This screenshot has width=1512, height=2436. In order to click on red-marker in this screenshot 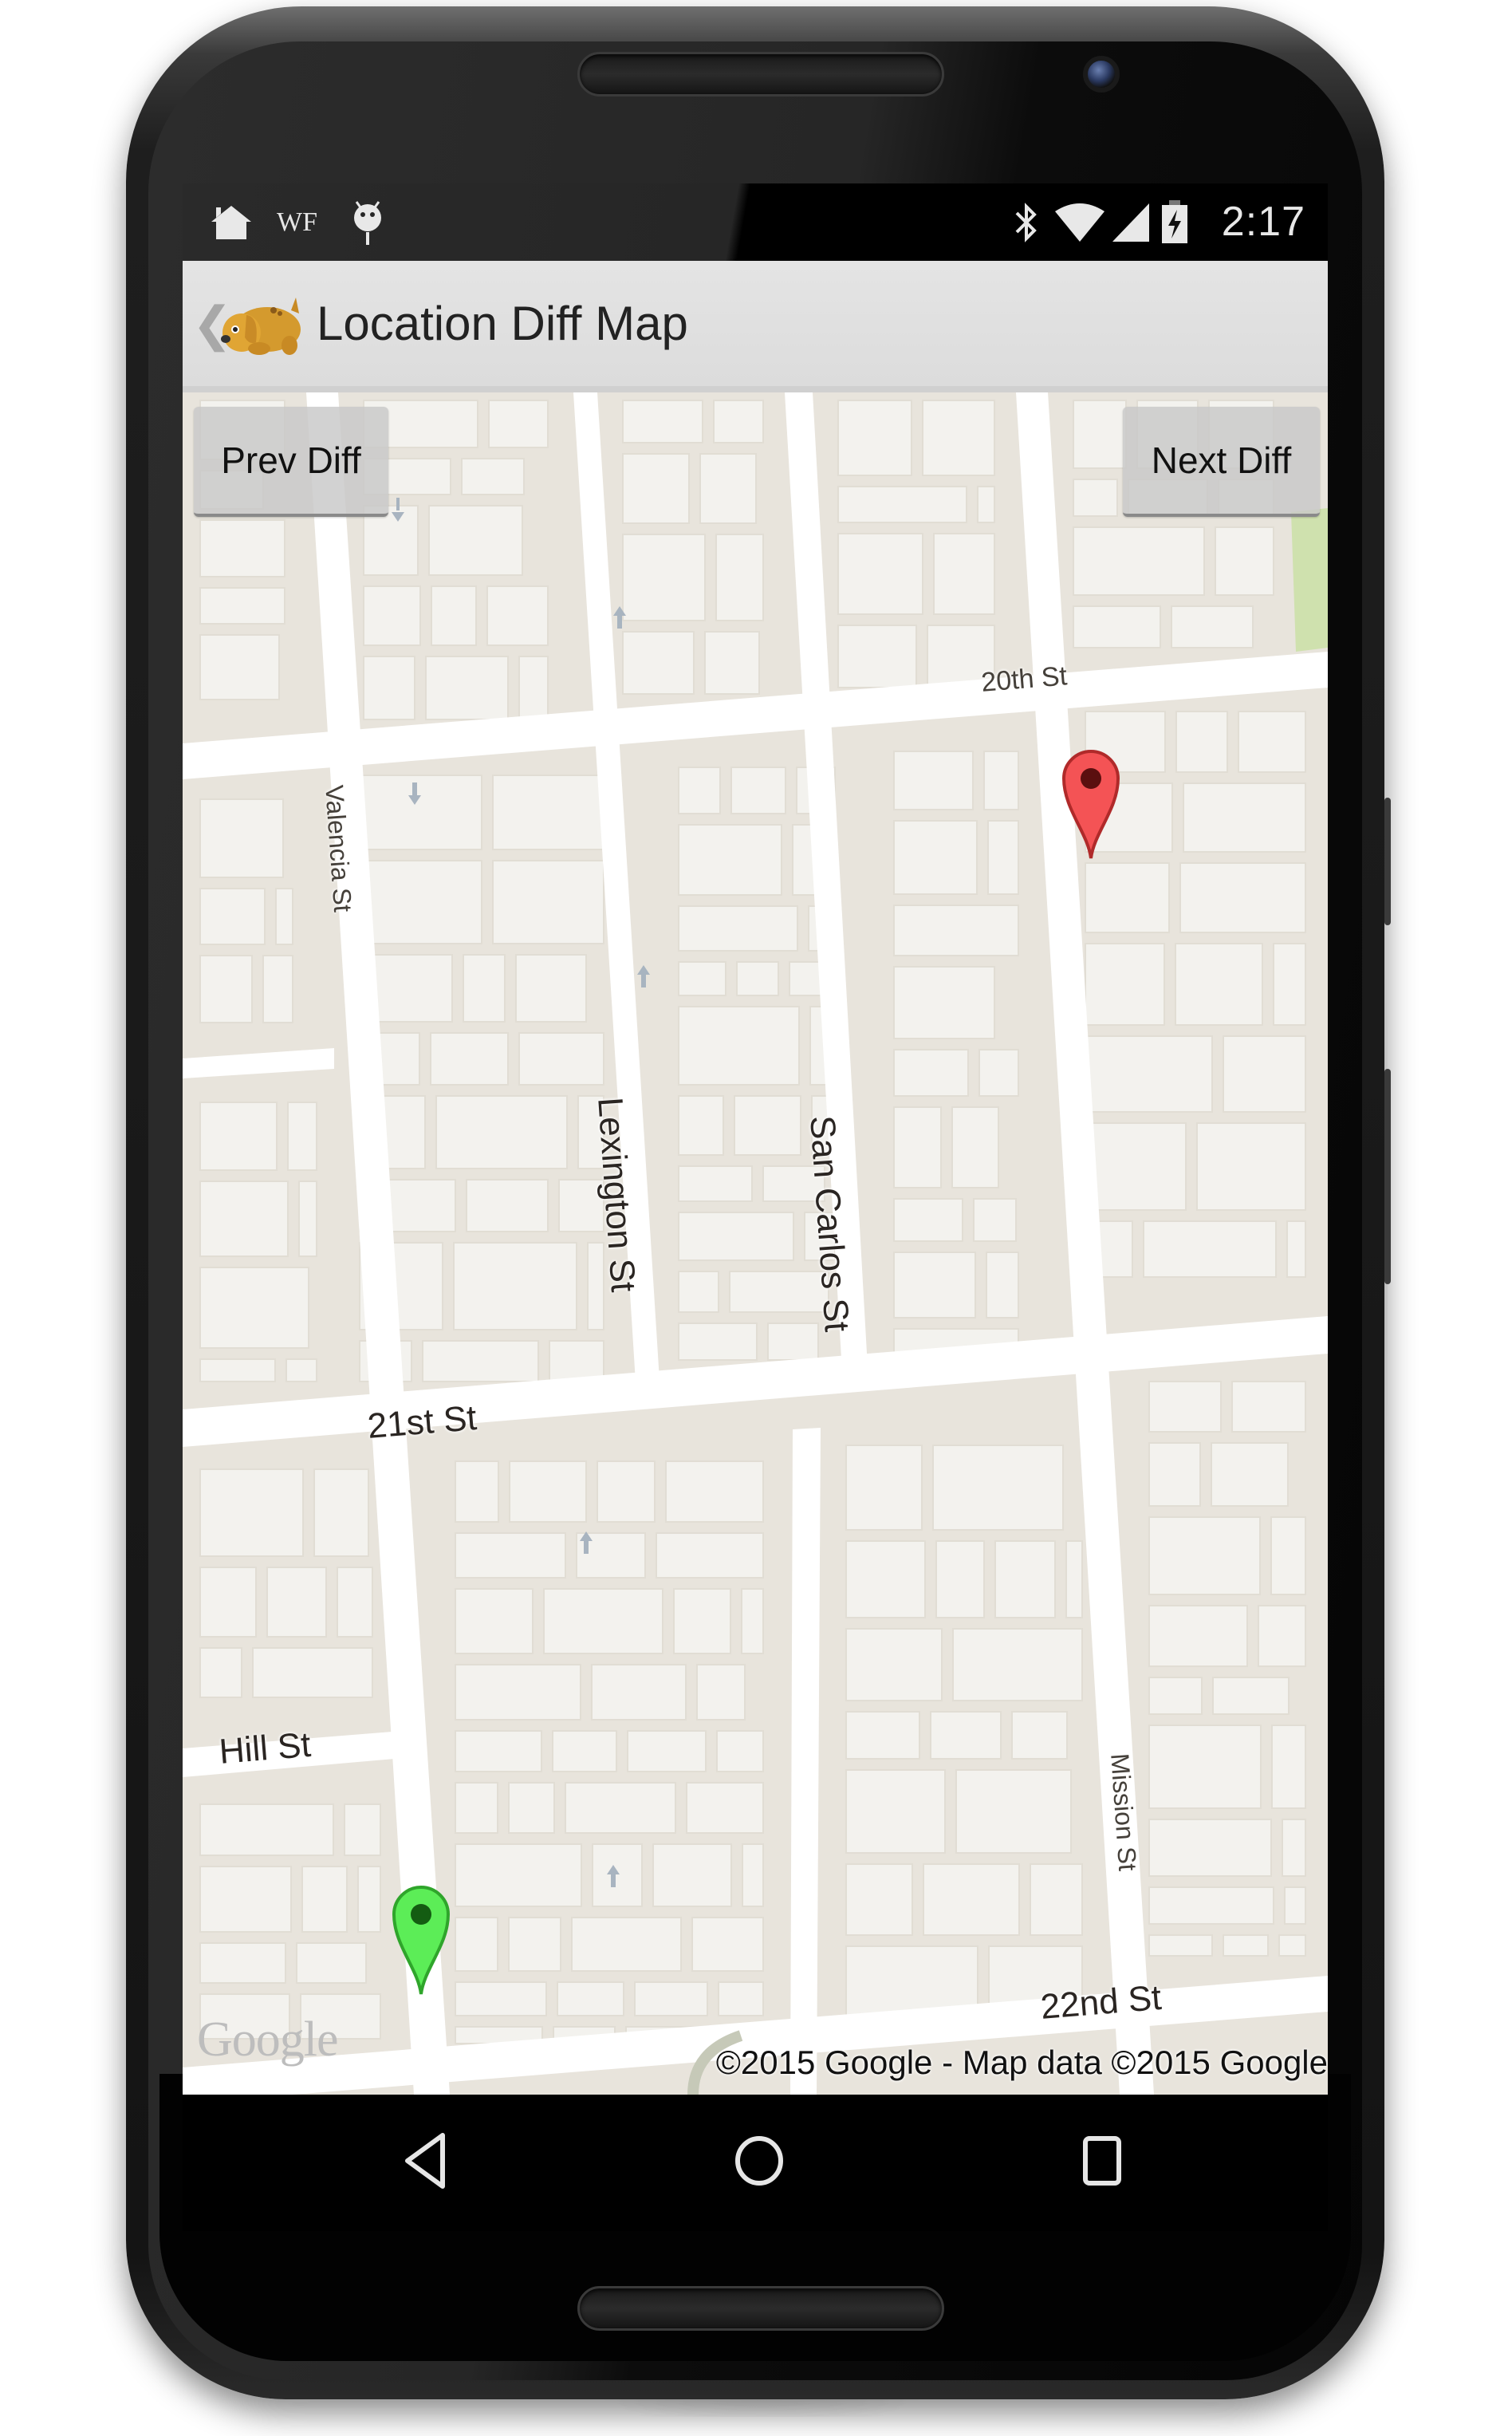, I will do `click(1091, 802)`.